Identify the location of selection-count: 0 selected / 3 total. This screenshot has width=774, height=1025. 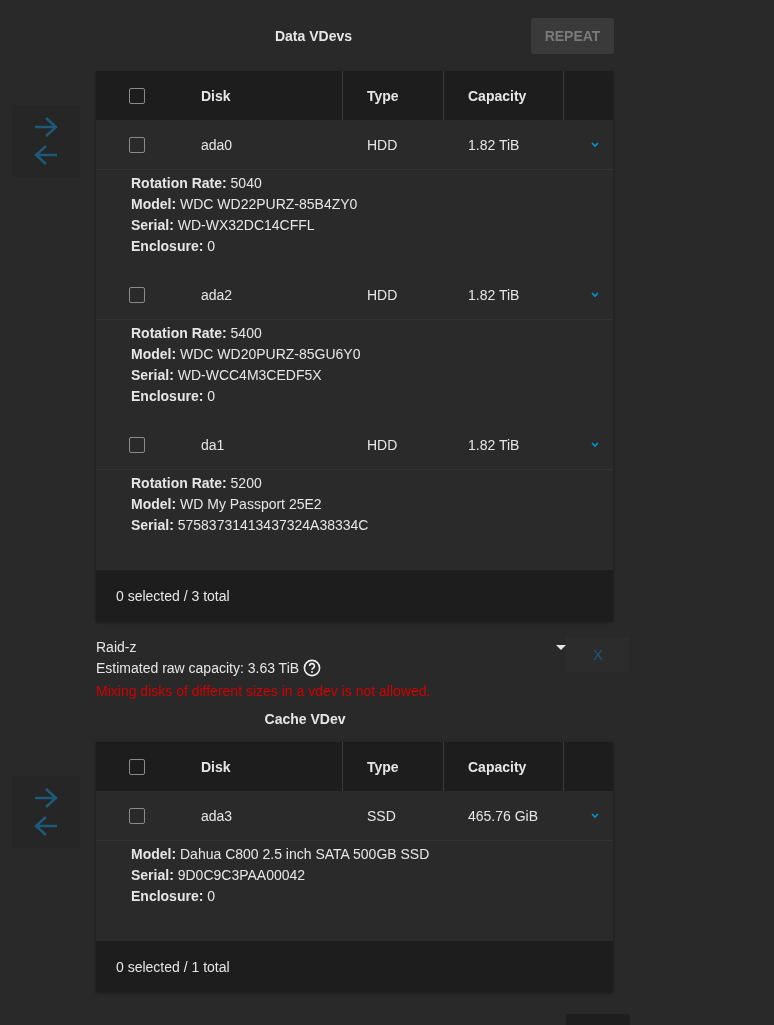
(173, 595).